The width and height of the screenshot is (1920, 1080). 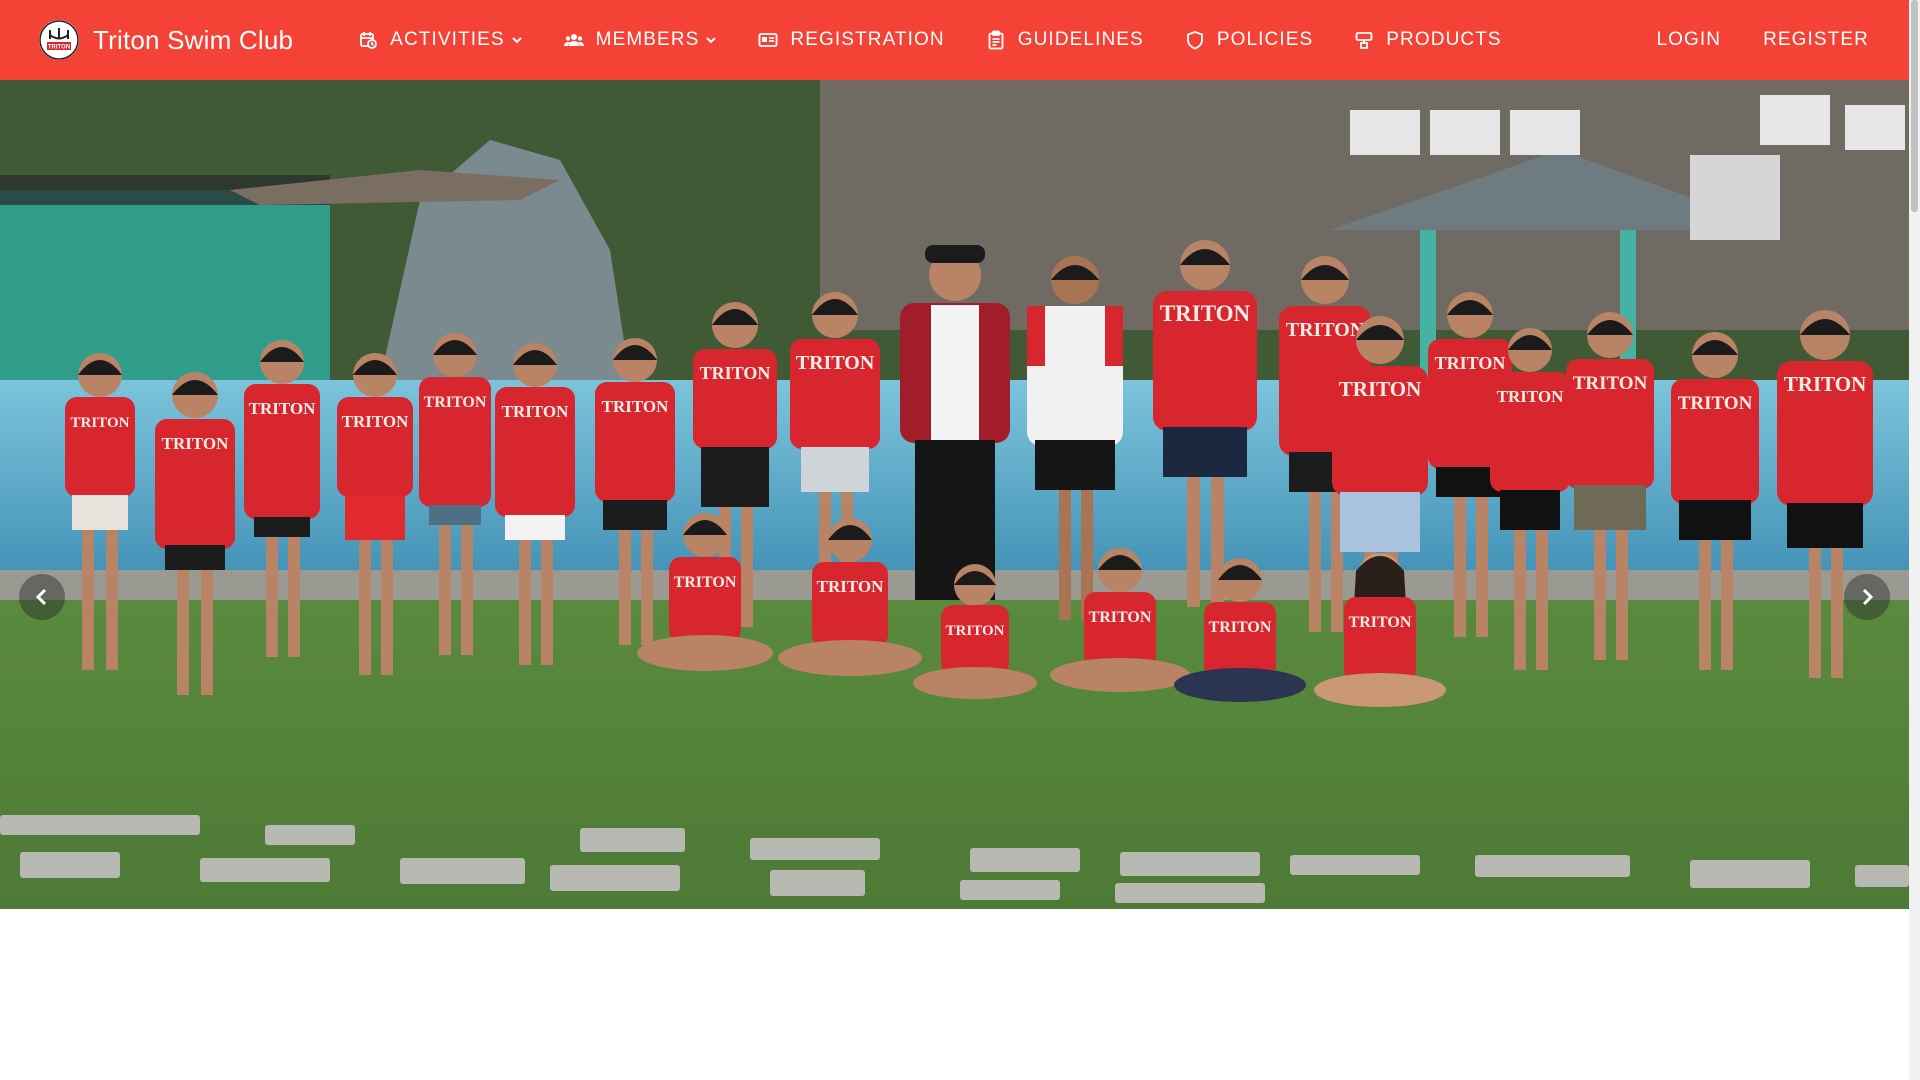 I want to click on carousel-prev-button, so click(x=42, y=597).